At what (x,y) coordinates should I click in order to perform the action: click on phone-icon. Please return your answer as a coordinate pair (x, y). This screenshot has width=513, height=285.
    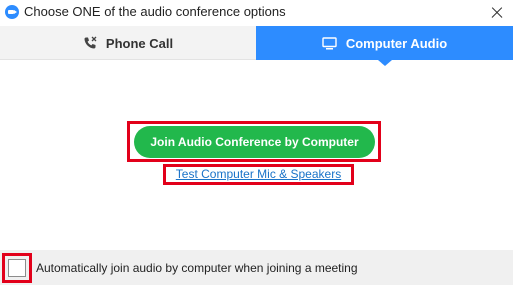
    Looking at the image, I should click on (90, 43).